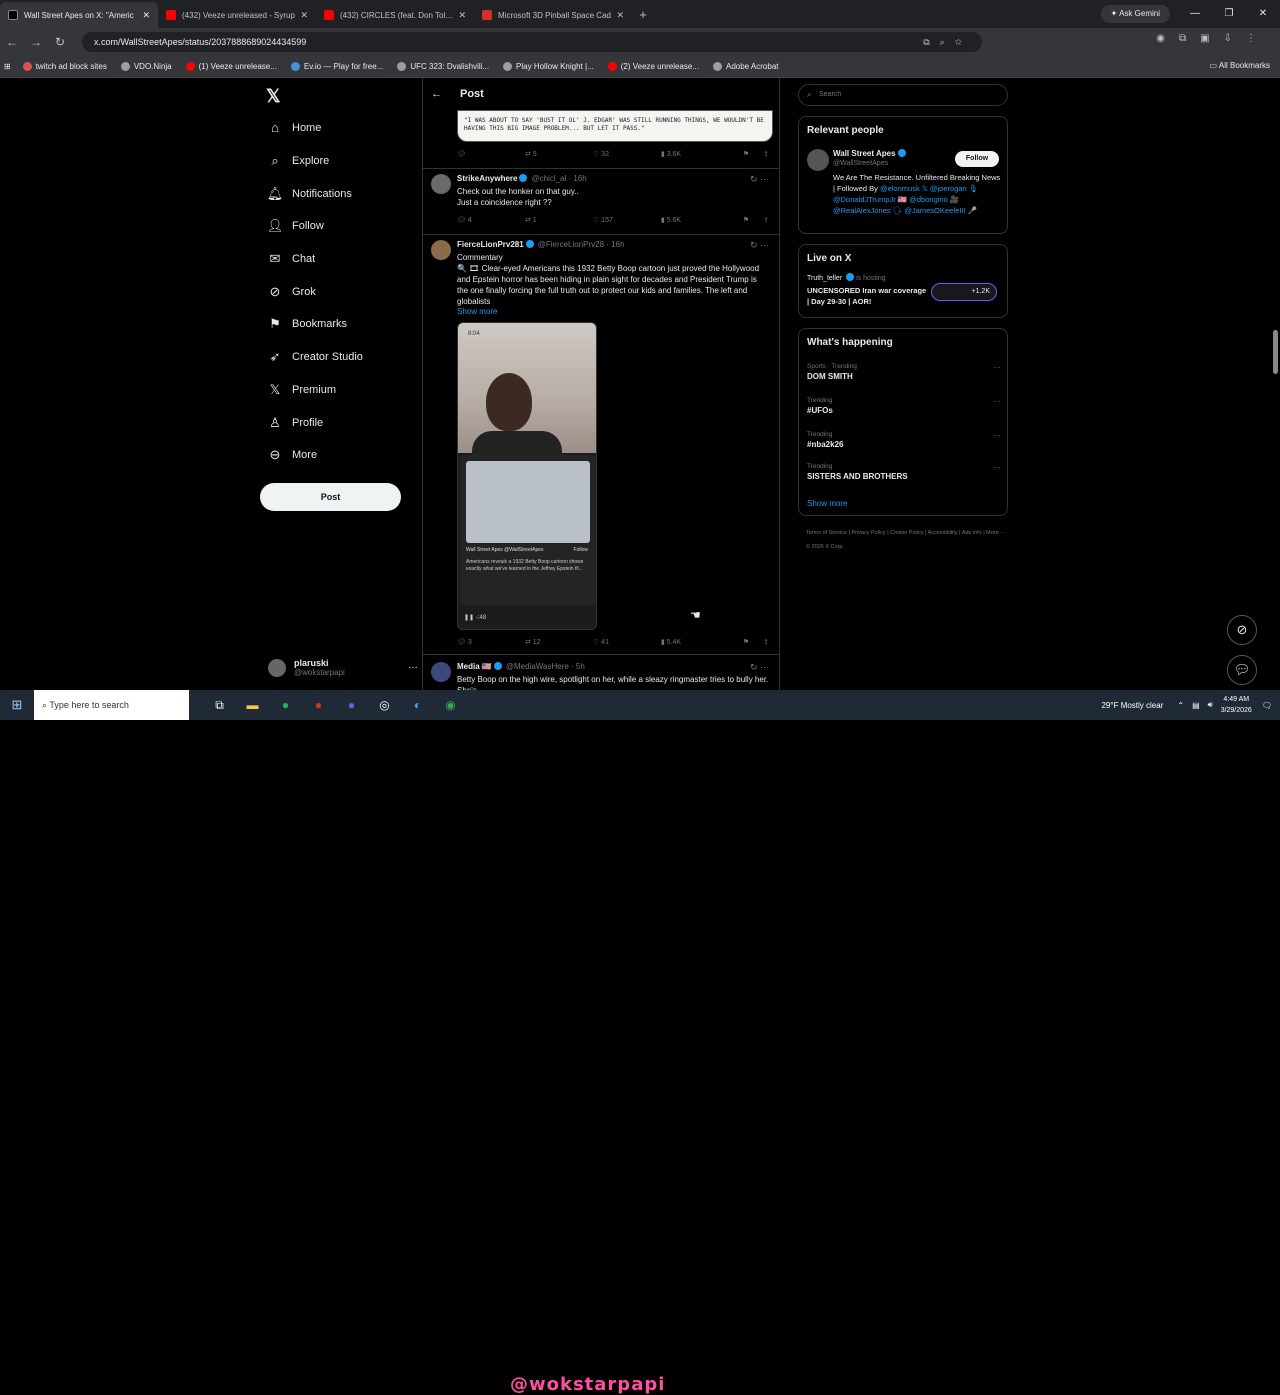 This screenshot has height=1395, width=1280. Describe the element at coordinates (60, 42) in the screenshot. I see `reload-icon: ↻` at that location.